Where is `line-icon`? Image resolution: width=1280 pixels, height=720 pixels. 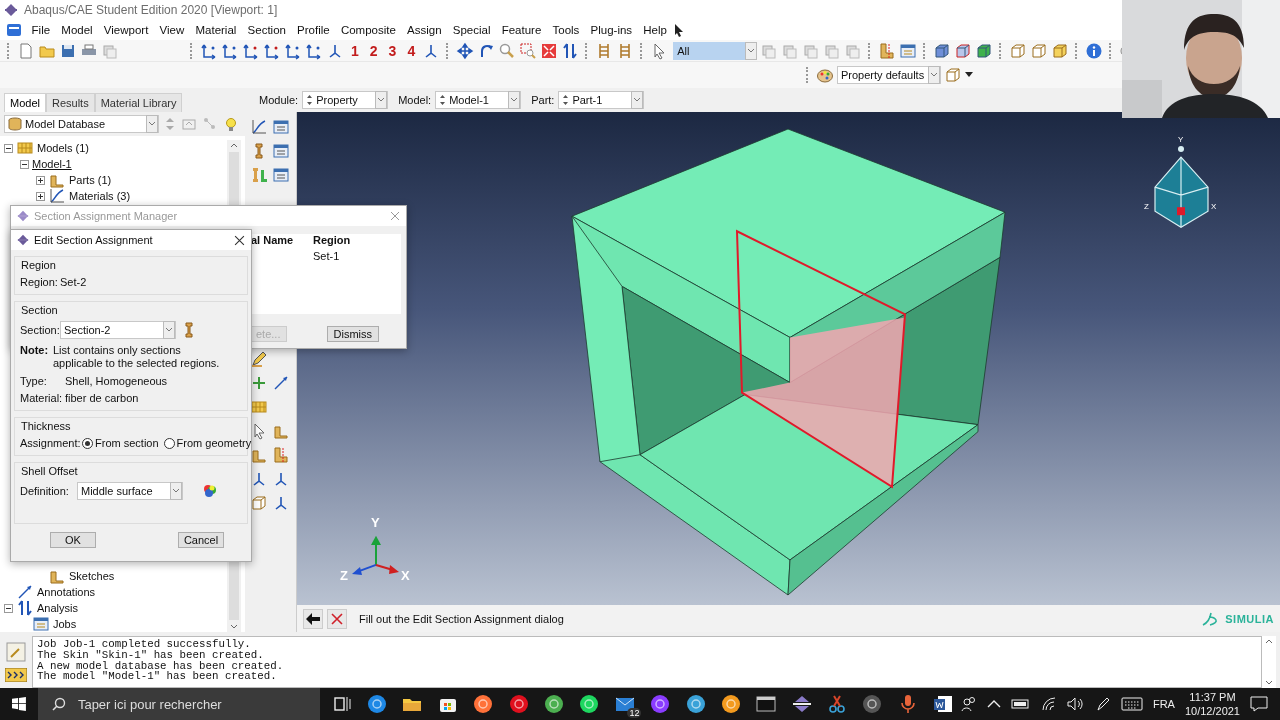 line-icon is located at coordinates (281, 383).